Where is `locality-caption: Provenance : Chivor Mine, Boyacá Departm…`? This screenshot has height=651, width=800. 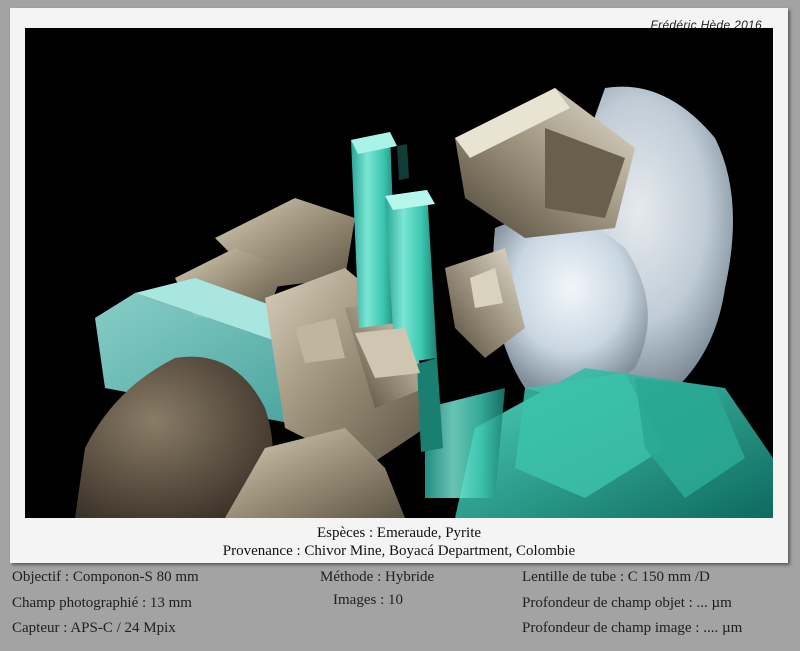 locality-caption: Provenance : Chivor Mine, Boyacá Departm… is located at coordinates (399, 551).